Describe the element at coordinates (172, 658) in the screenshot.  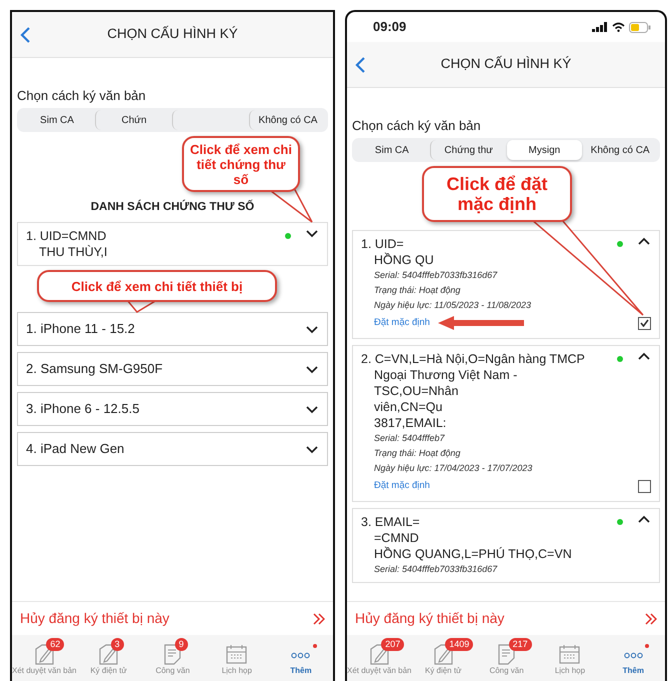
I see `tab-bar-item: Công văn 9` at that location.